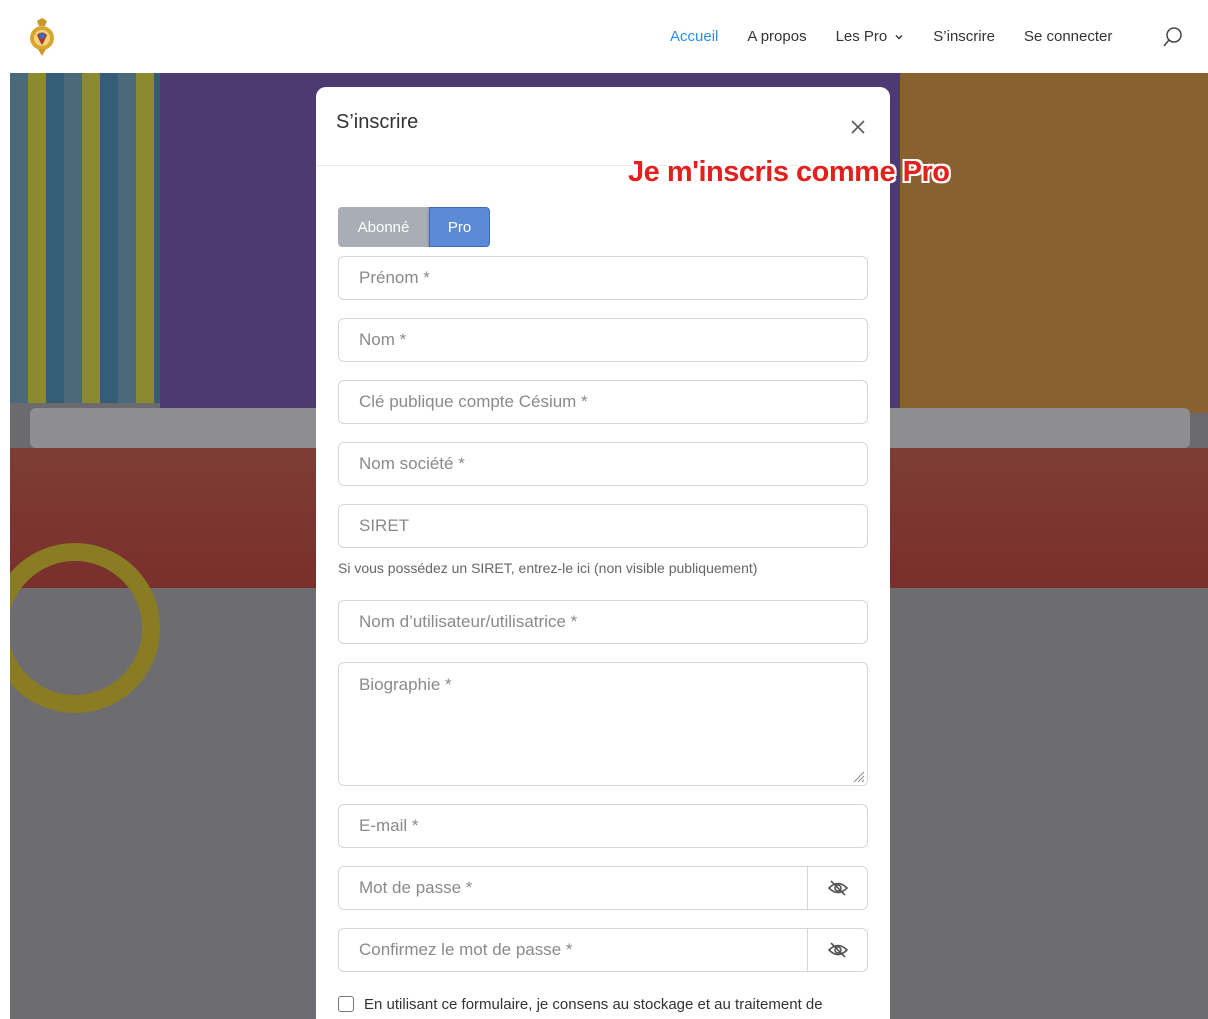 The image size is (1208, 1019). I want to click on nav-item-label: Les Pro, so click(861, 36).